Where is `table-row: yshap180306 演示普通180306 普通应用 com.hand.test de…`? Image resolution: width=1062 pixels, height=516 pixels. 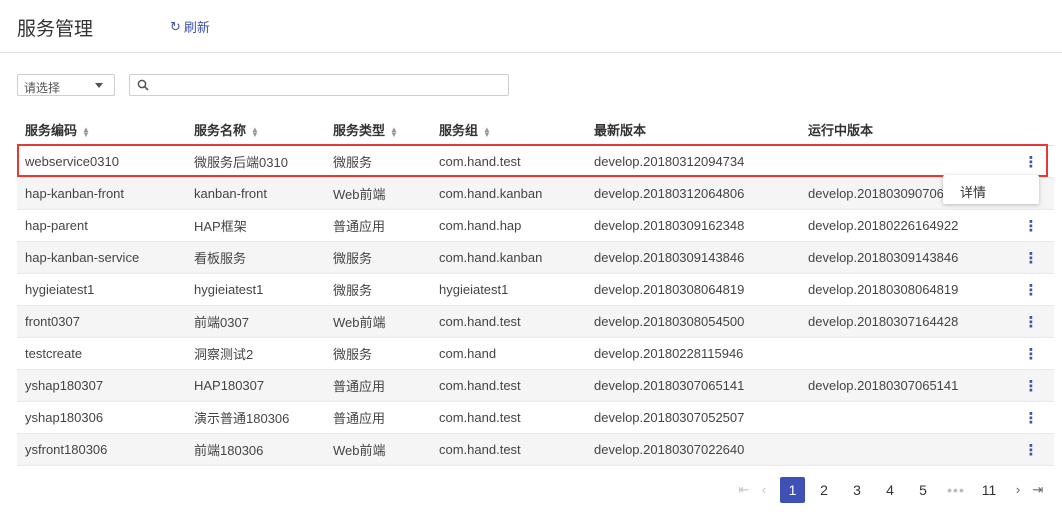 table-row: yshap180306 演示普通180306 普通应用 com.hand.test de… is located at coordinates (535, 417).